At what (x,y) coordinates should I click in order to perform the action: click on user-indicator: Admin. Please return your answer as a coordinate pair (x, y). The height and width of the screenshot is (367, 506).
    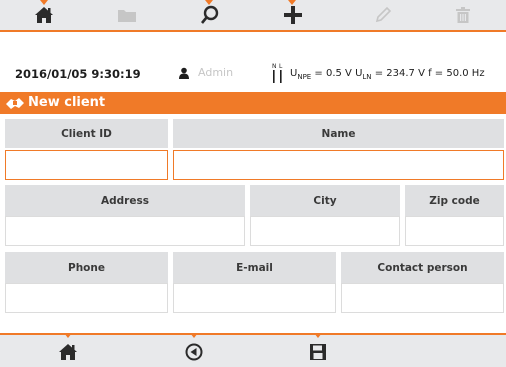
    Looking at the image, I should click on (205, 72).